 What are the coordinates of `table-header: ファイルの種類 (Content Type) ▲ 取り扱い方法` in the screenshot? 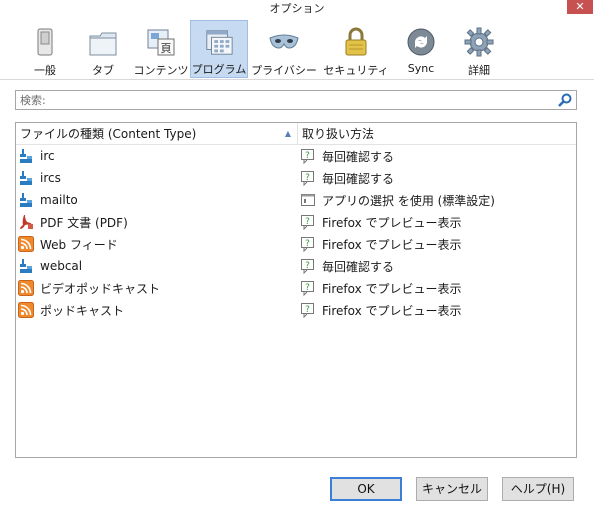 It's located at (296, 134).